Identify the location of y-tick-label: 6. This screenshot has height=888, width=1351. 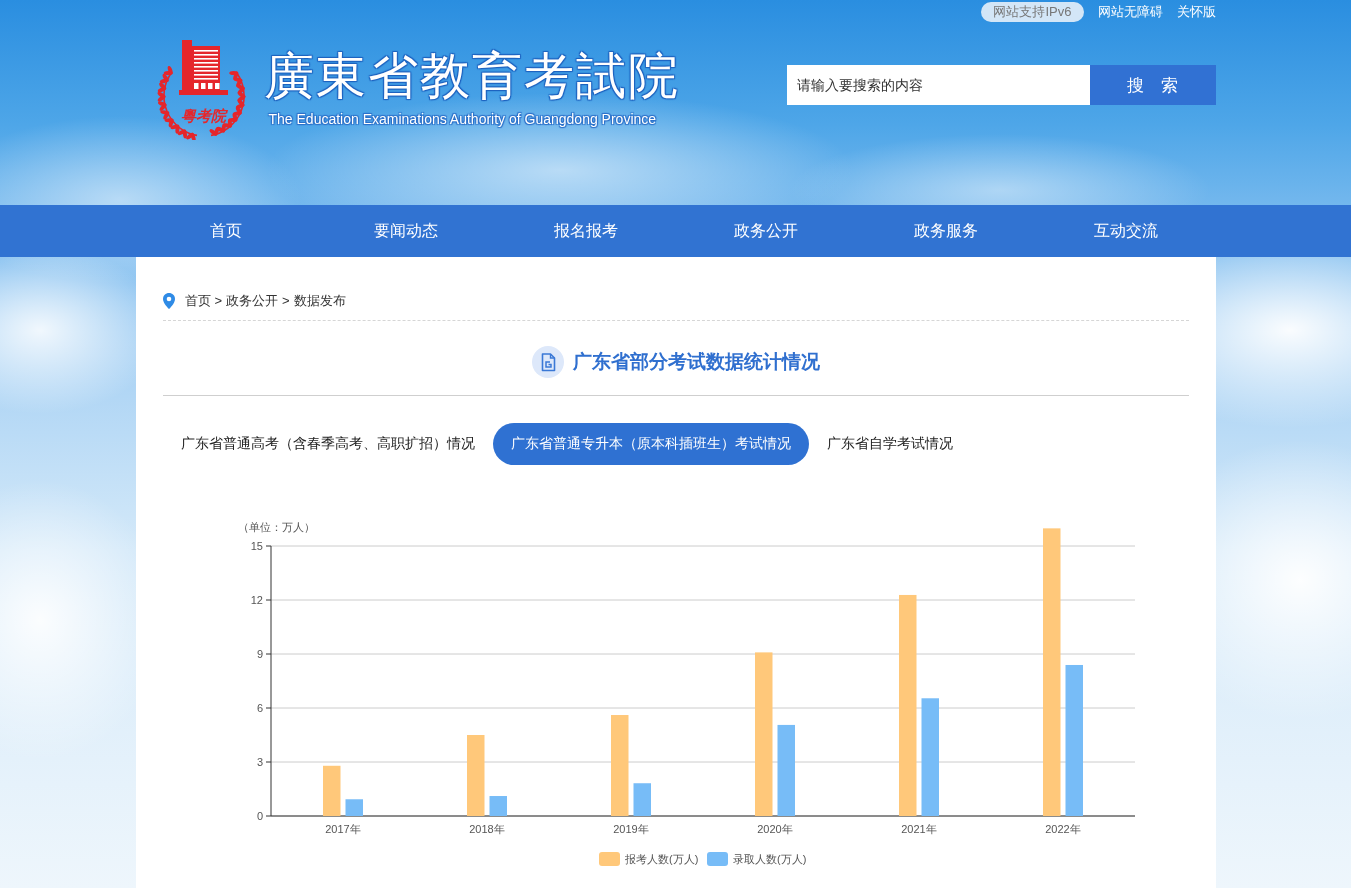
(259, 708).